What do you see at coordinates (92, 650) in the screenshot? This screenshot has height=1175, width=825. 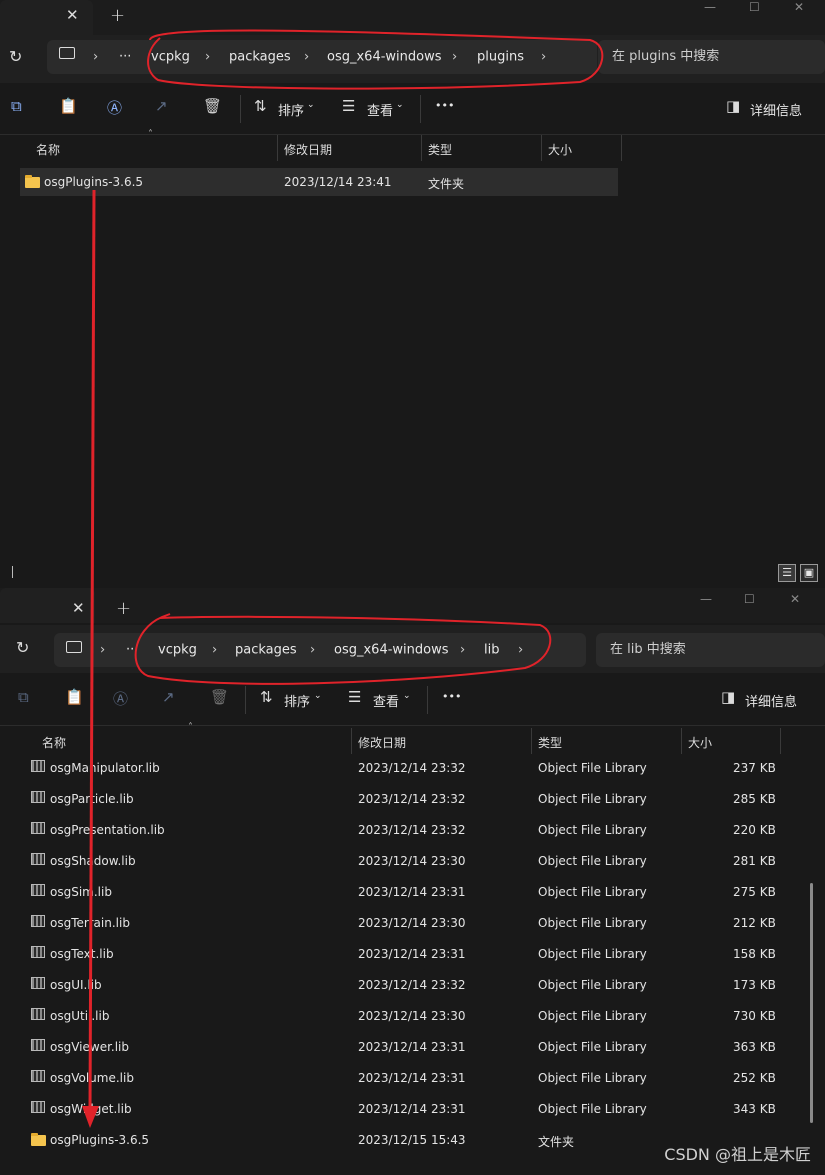 I see `annotation-arrow-line` at bounding box center [92, 650].